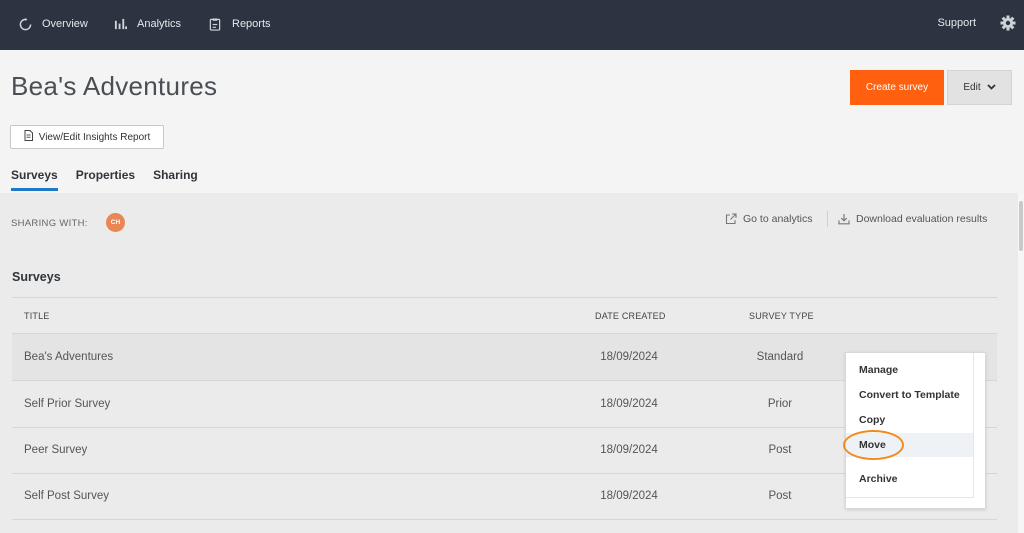  What do you see at coordinates (68, 357) in the screenshot?
I see `survey-title: Bea's Adventures` at bounding box center [68, 357].